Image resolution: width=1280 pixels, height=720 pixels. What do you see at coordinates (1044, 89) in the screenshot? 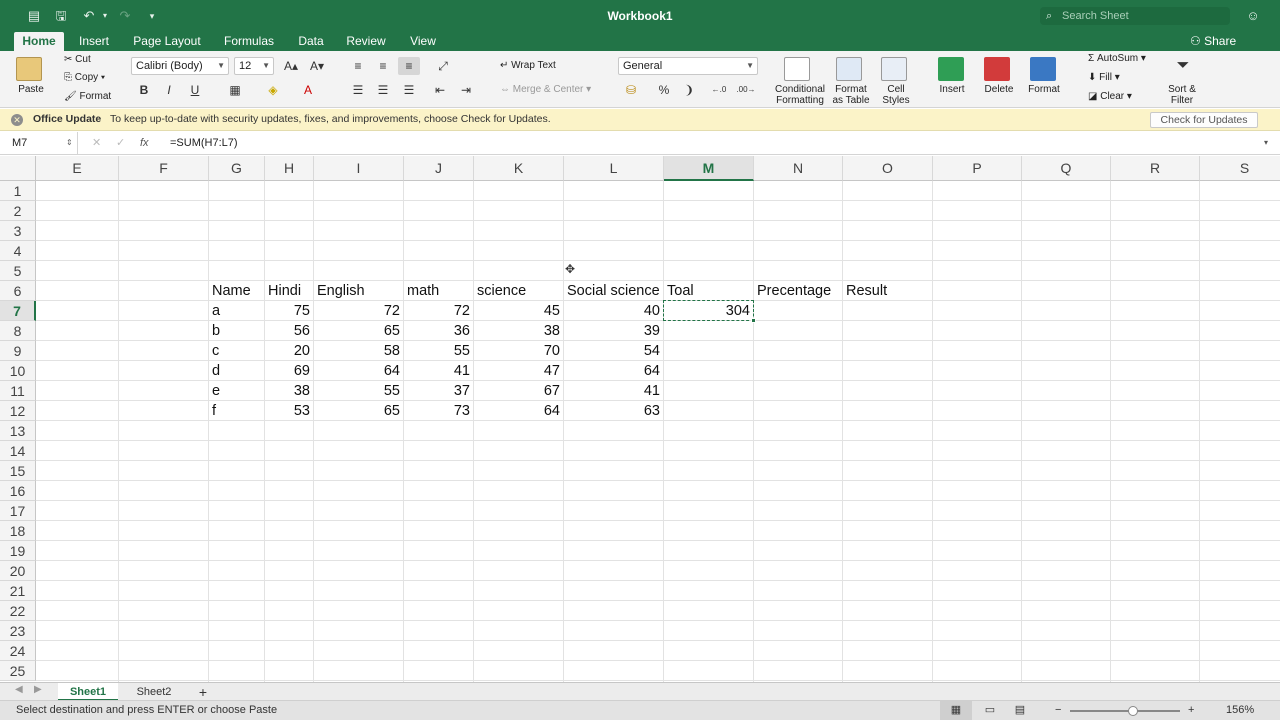
I see `format-cells-label: Format` at bounding box center [1044, 89].